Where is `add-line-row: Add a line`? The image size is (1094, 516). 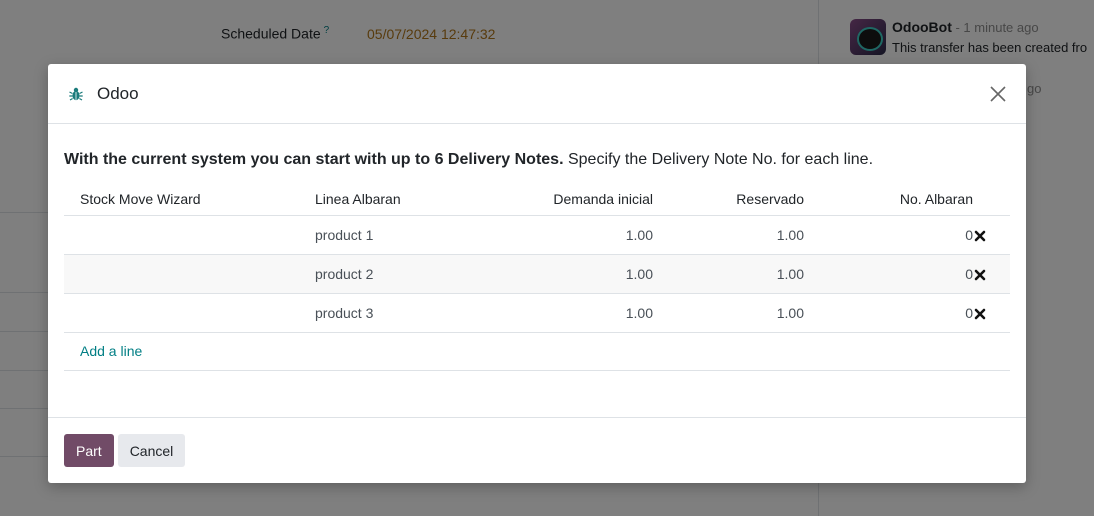 add-line-row: Add a line is located at coordinates (537, 351).